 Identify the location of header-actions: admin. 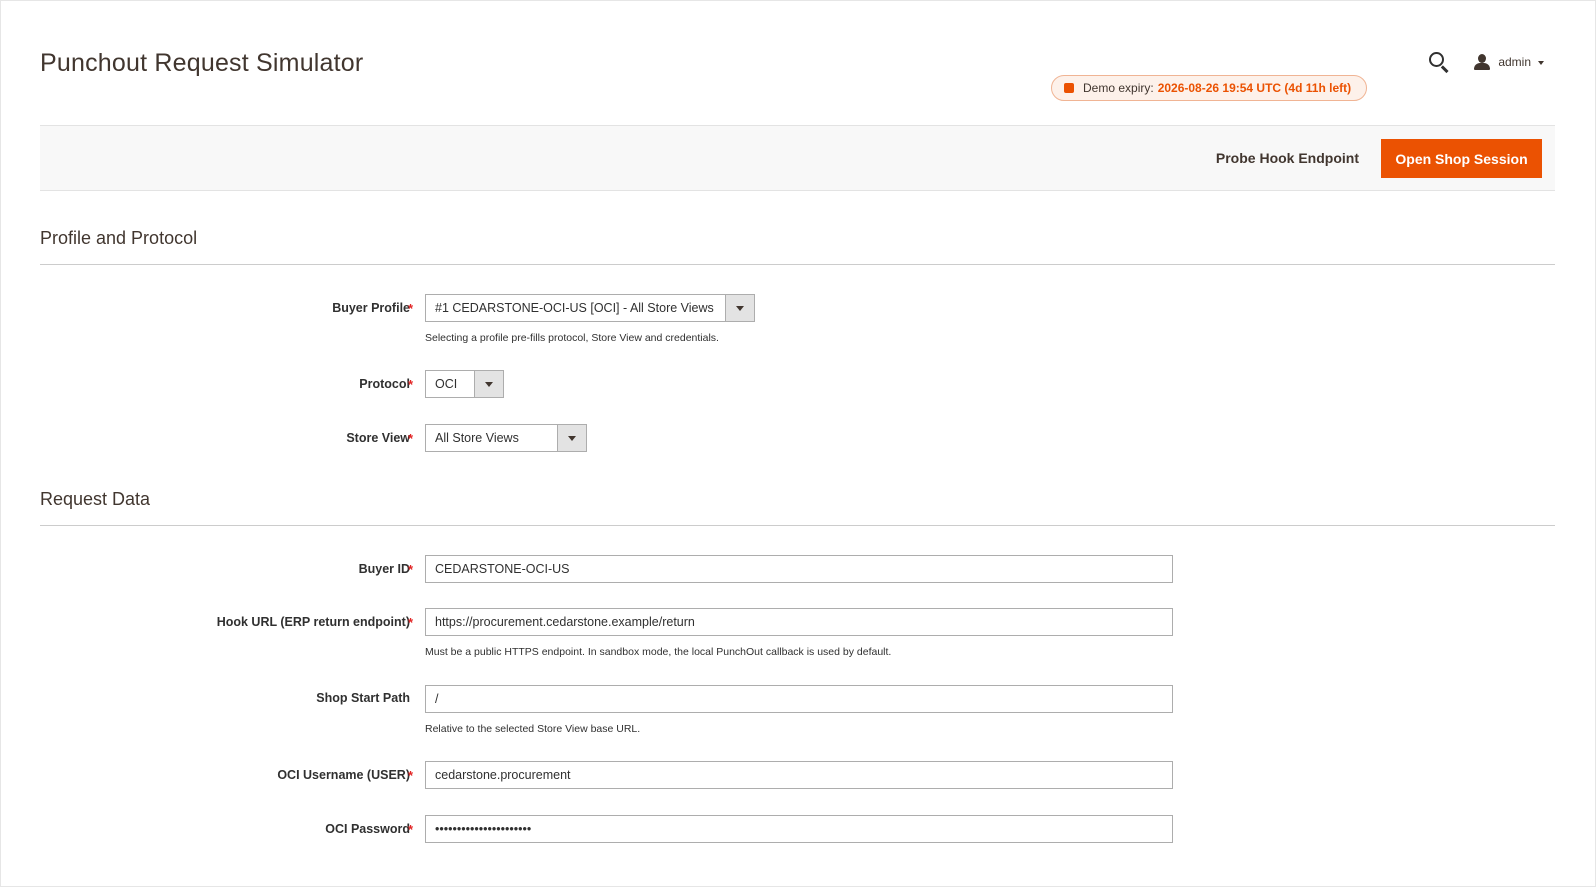
(1485, 62).